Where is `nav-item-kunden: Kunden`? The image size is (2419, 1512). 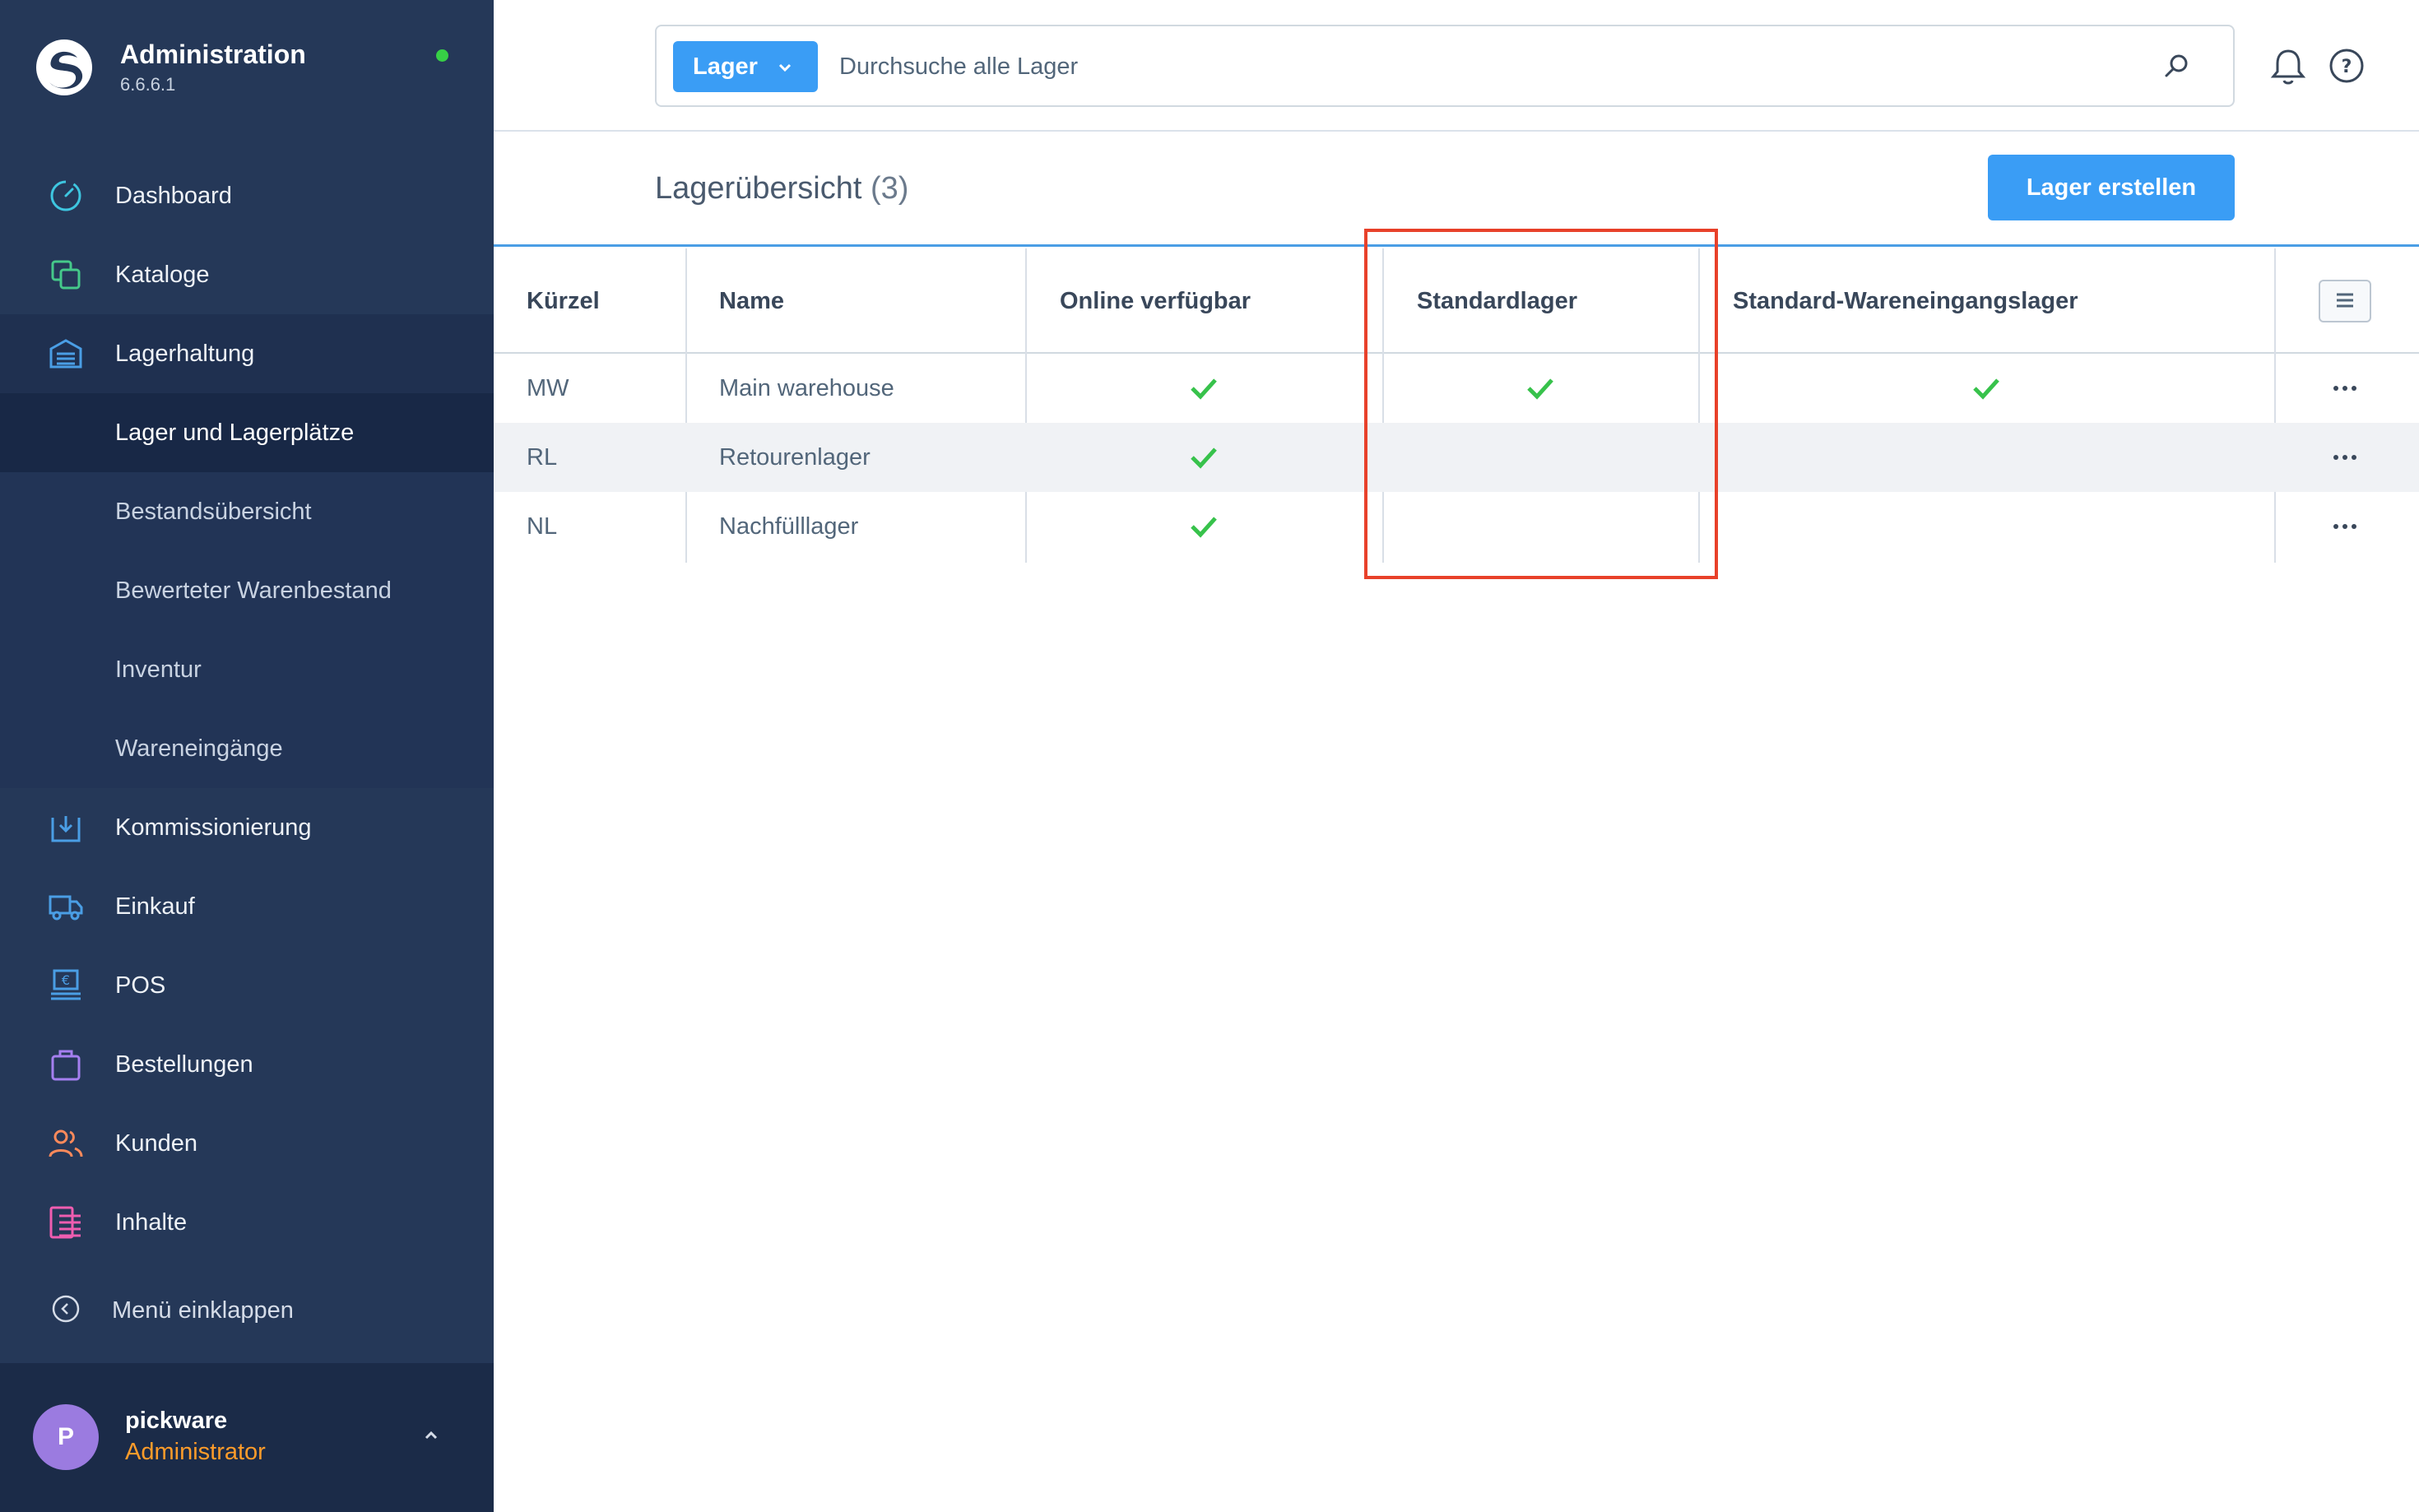
nav-item-kunden: Kunden is located at coordinates (247, 1143).